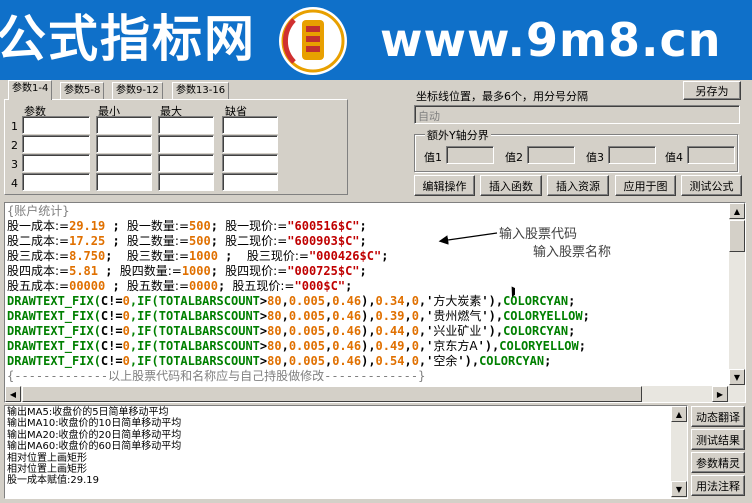 This screenshot has height=503, width=752. What do you see at coordinates (458, 135) in the screenshot?
I see `extra-axis-legend: 额外Y轴分界` at bounding box center [458, 135].